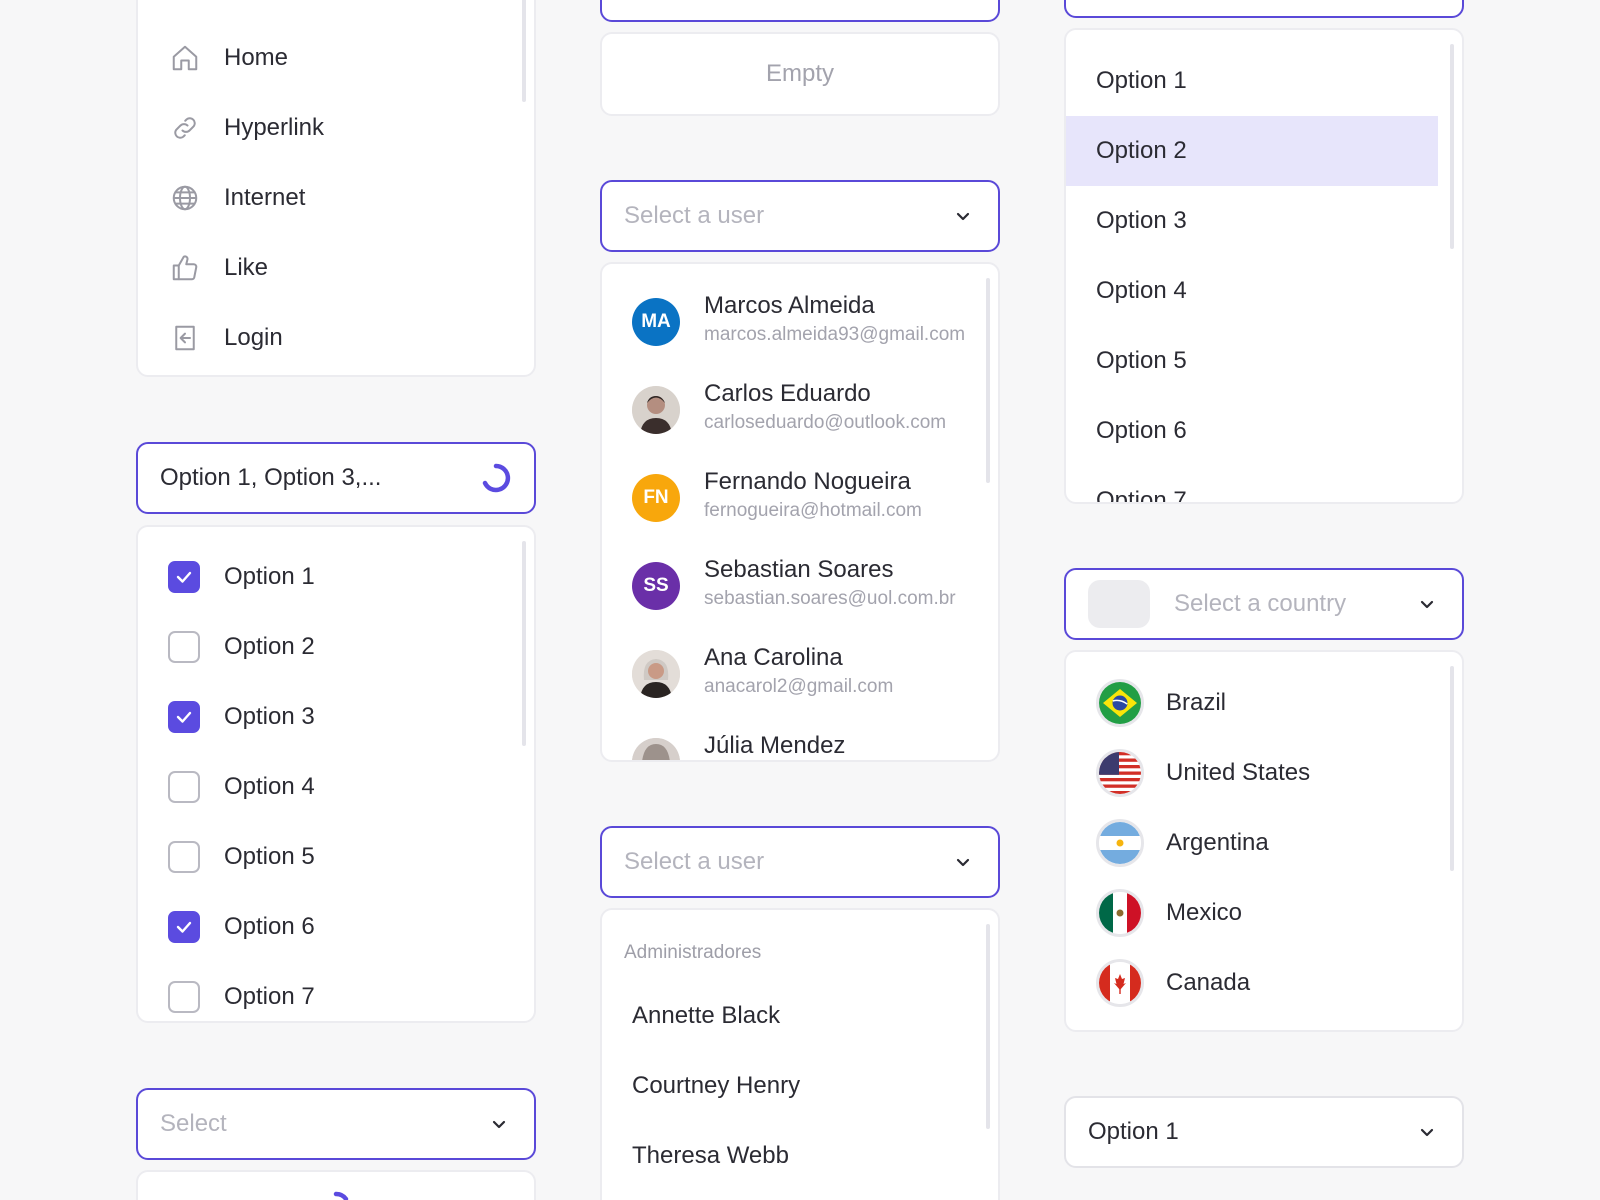 Image resolution: width=1600 pixels, height=1200 pixels. I want to click on checkbox-label: Option 5, so click(269, 856).